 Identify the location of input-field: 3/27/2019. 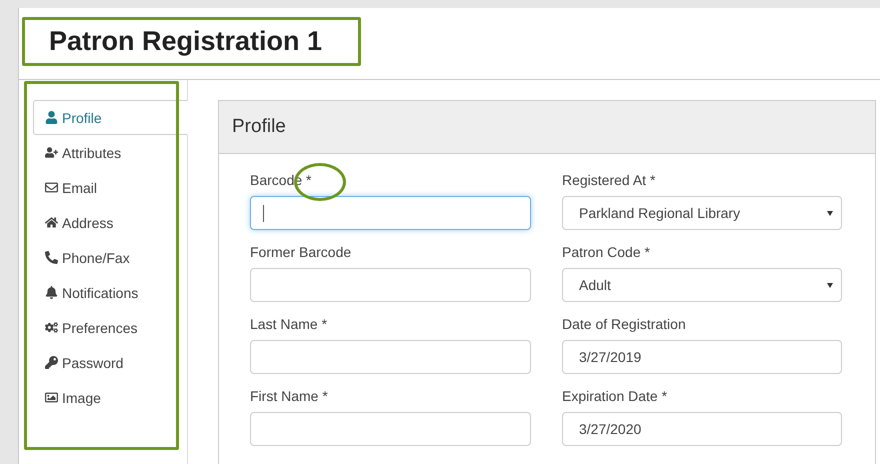
(702, 357).